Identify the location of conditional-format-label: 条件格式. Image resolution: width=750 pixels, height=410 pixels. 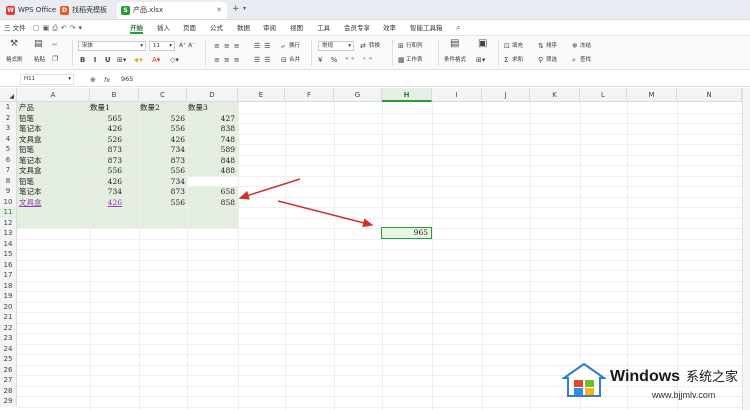
(455, 60).